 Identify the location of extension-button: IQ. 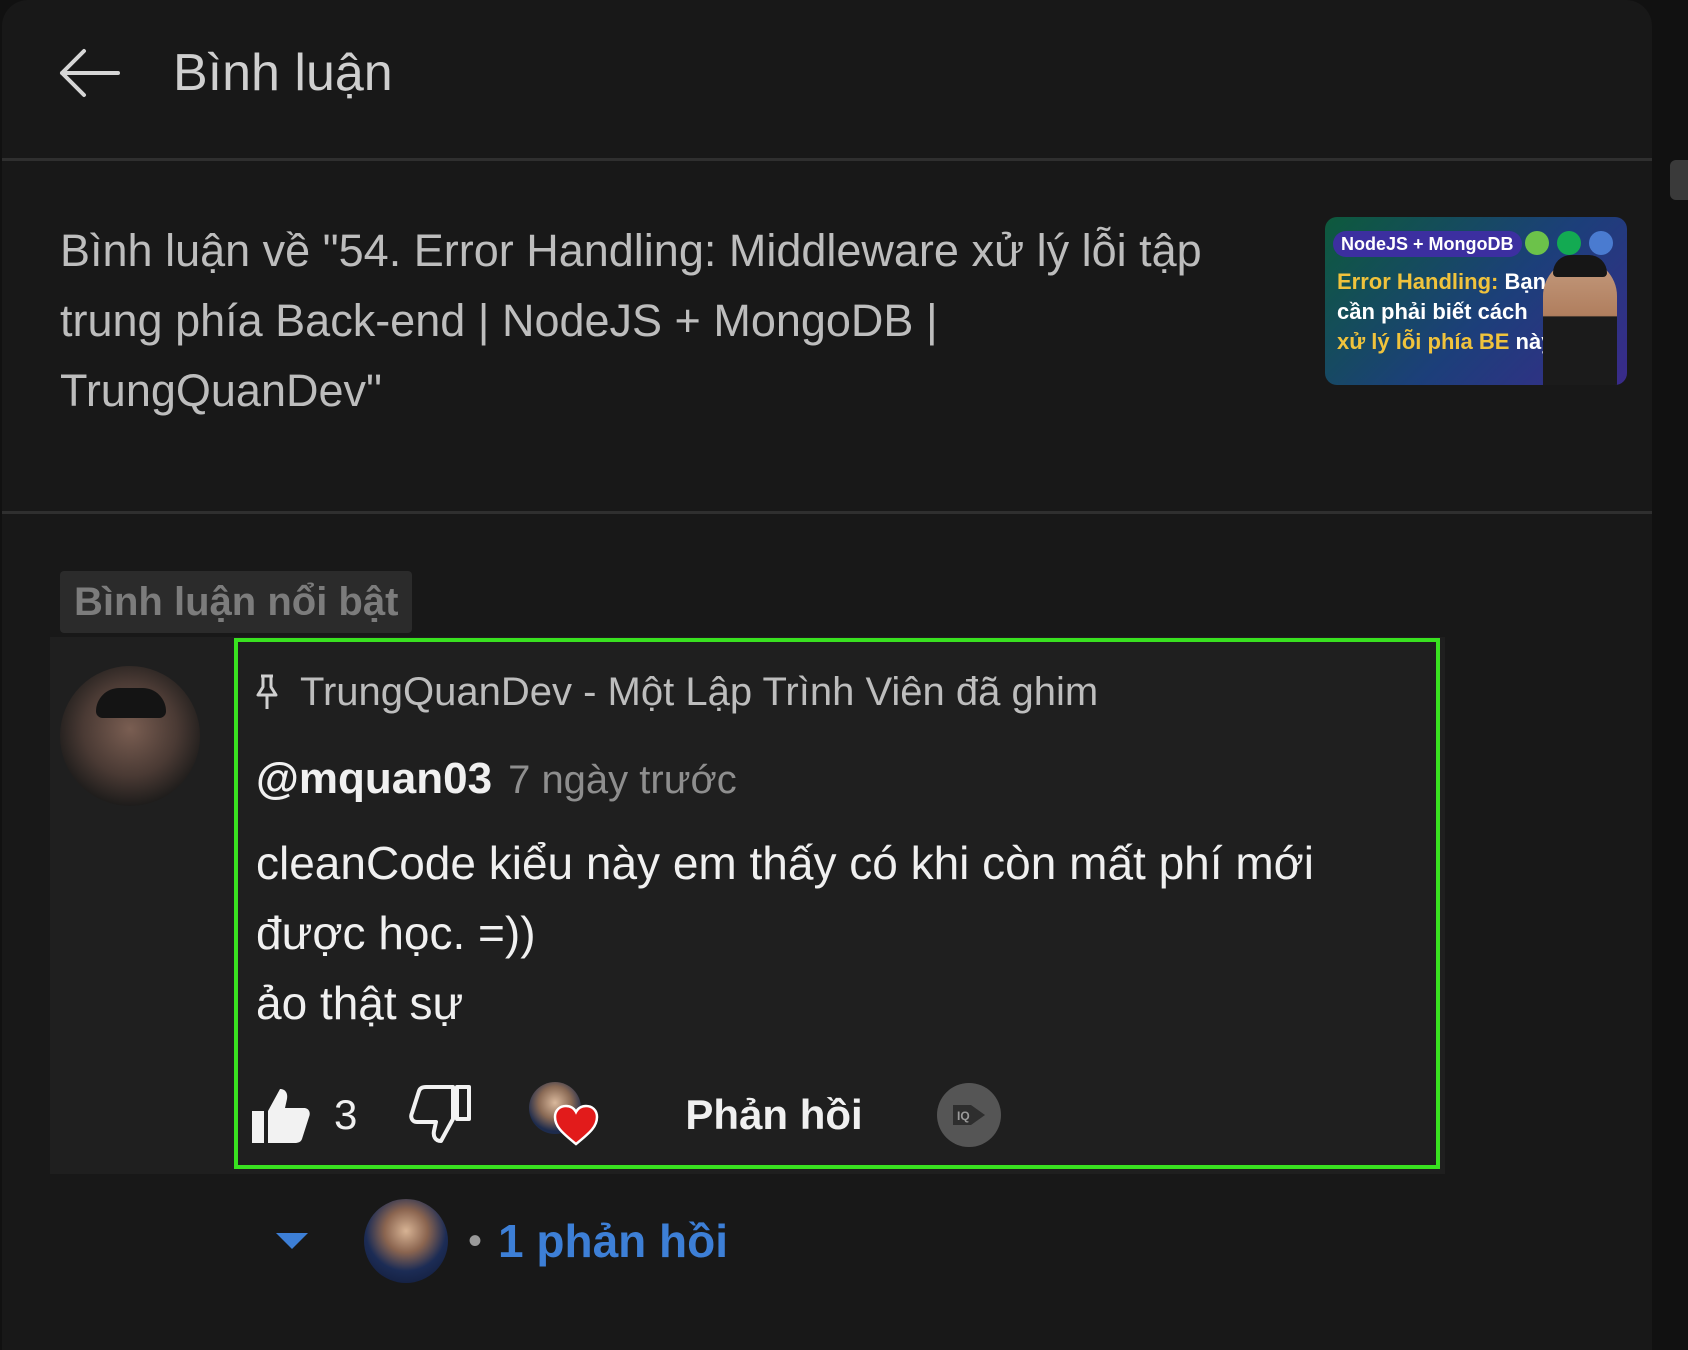
(968, 1115).